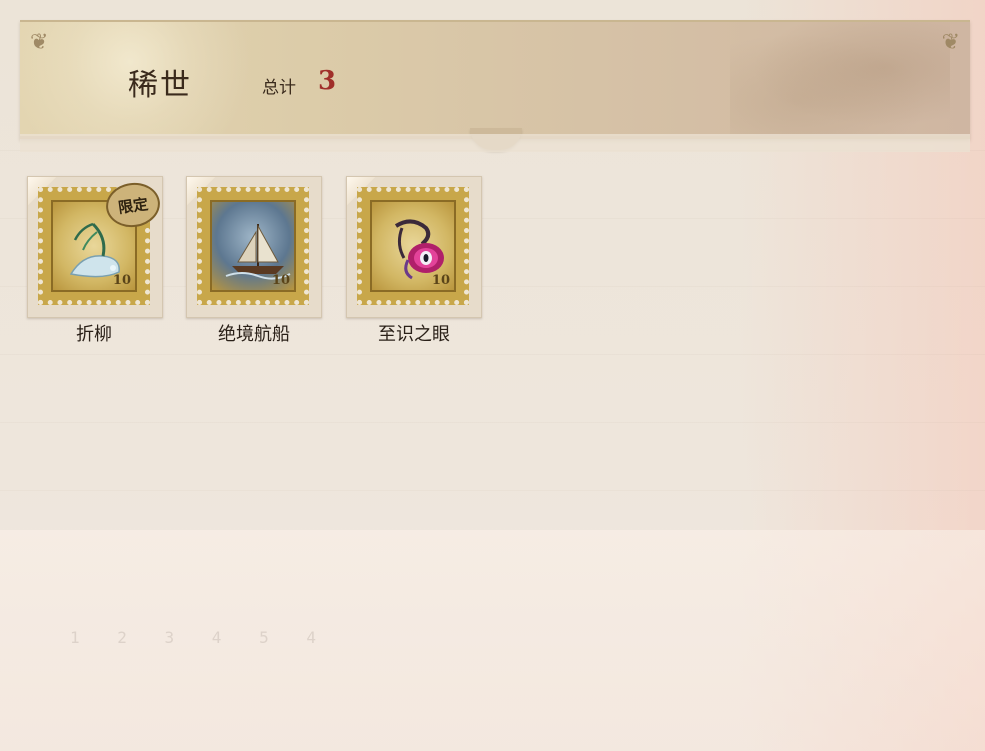 The height and width of the screenshot is (751, 985). I want to click on category-title: 稀世, so click(160, 85).